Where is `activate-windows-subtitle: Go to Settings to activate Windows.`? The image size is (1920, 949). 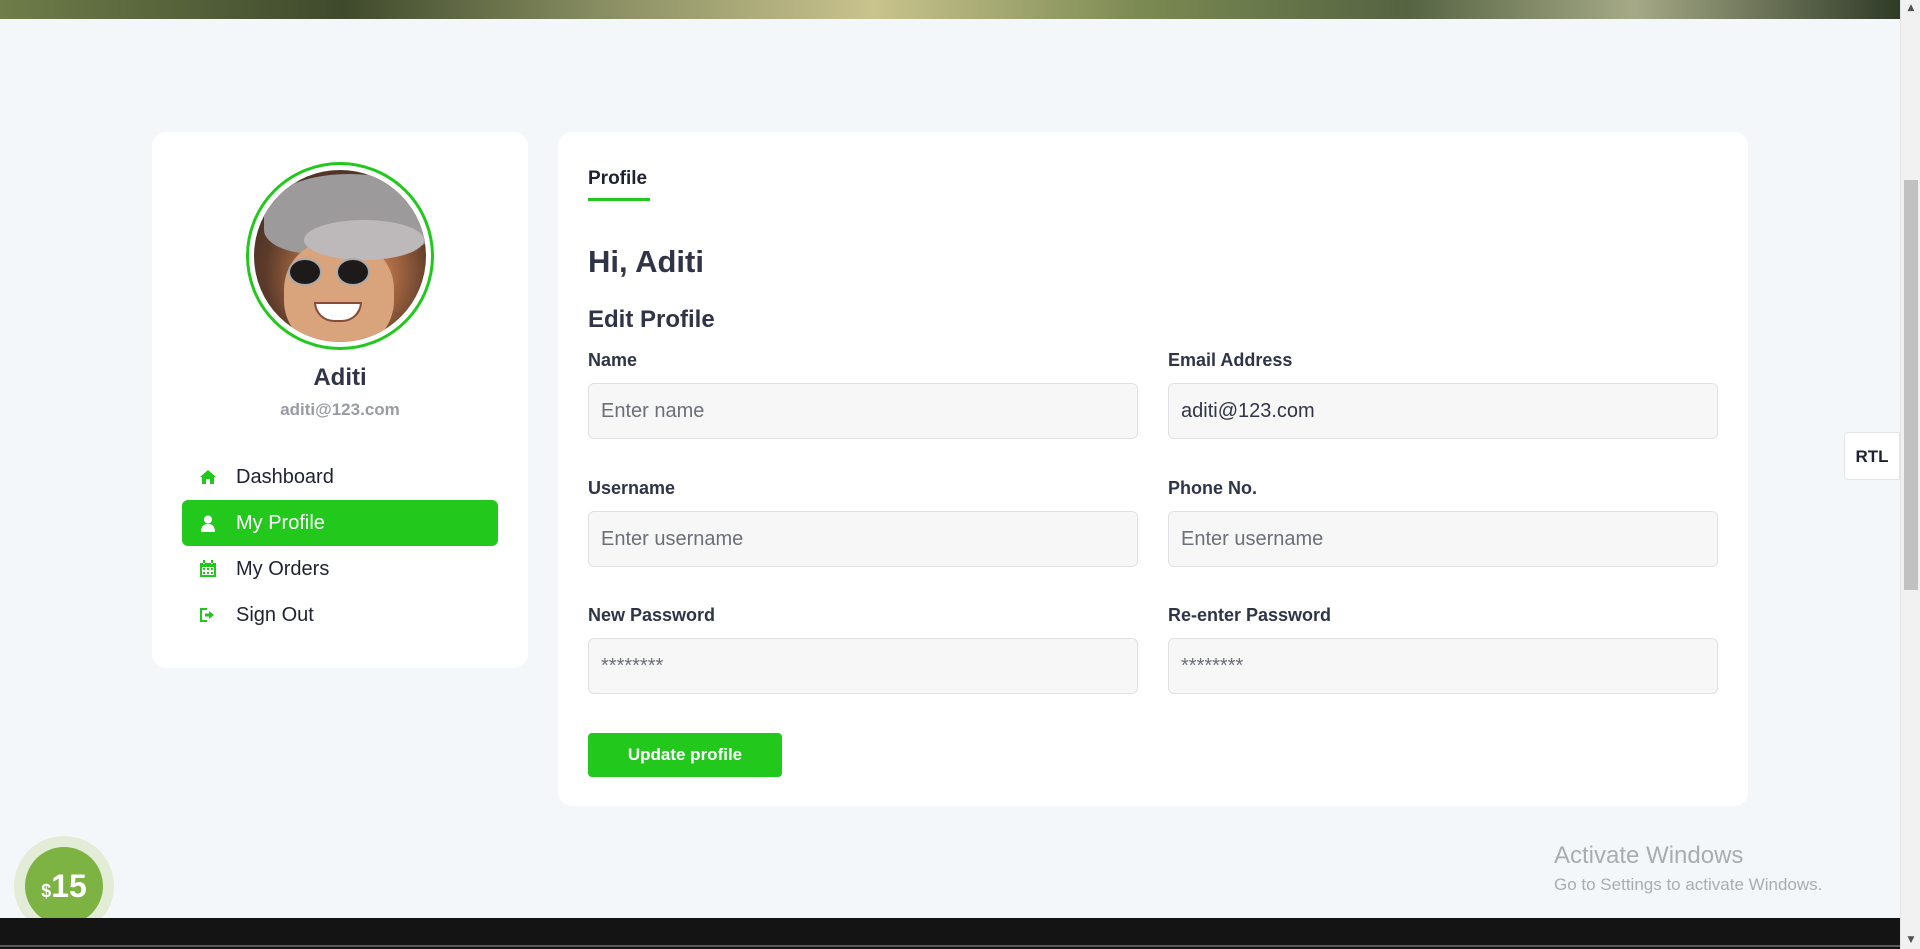 activate-windows-subtitle: Go to Settings to activate Windows. is located at coordinates (1688, 884).